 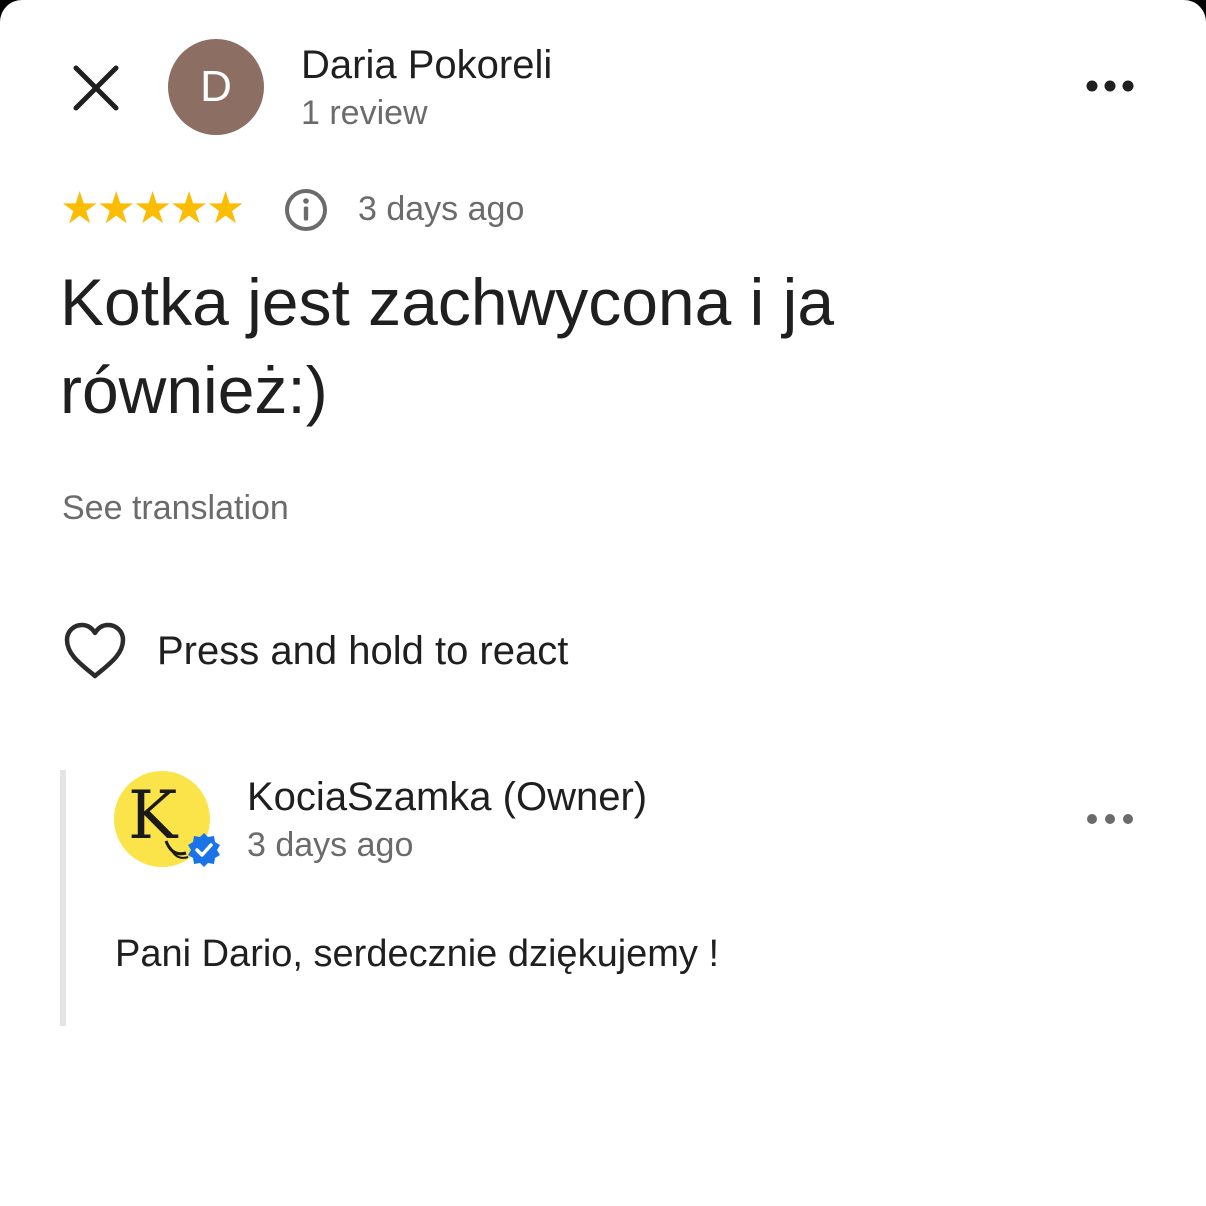 I want to click on author-name: Daria Pokoreli, so click(x=426, y=65).